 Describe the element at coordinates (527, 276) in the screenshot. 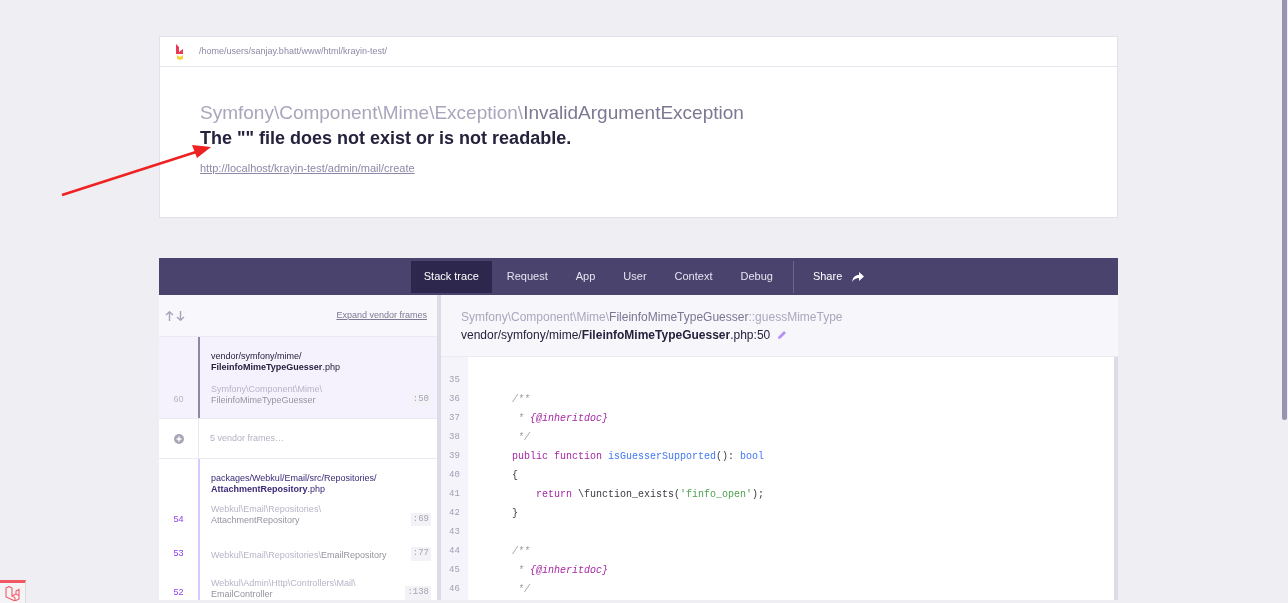

I see `tab: Request` at that location.